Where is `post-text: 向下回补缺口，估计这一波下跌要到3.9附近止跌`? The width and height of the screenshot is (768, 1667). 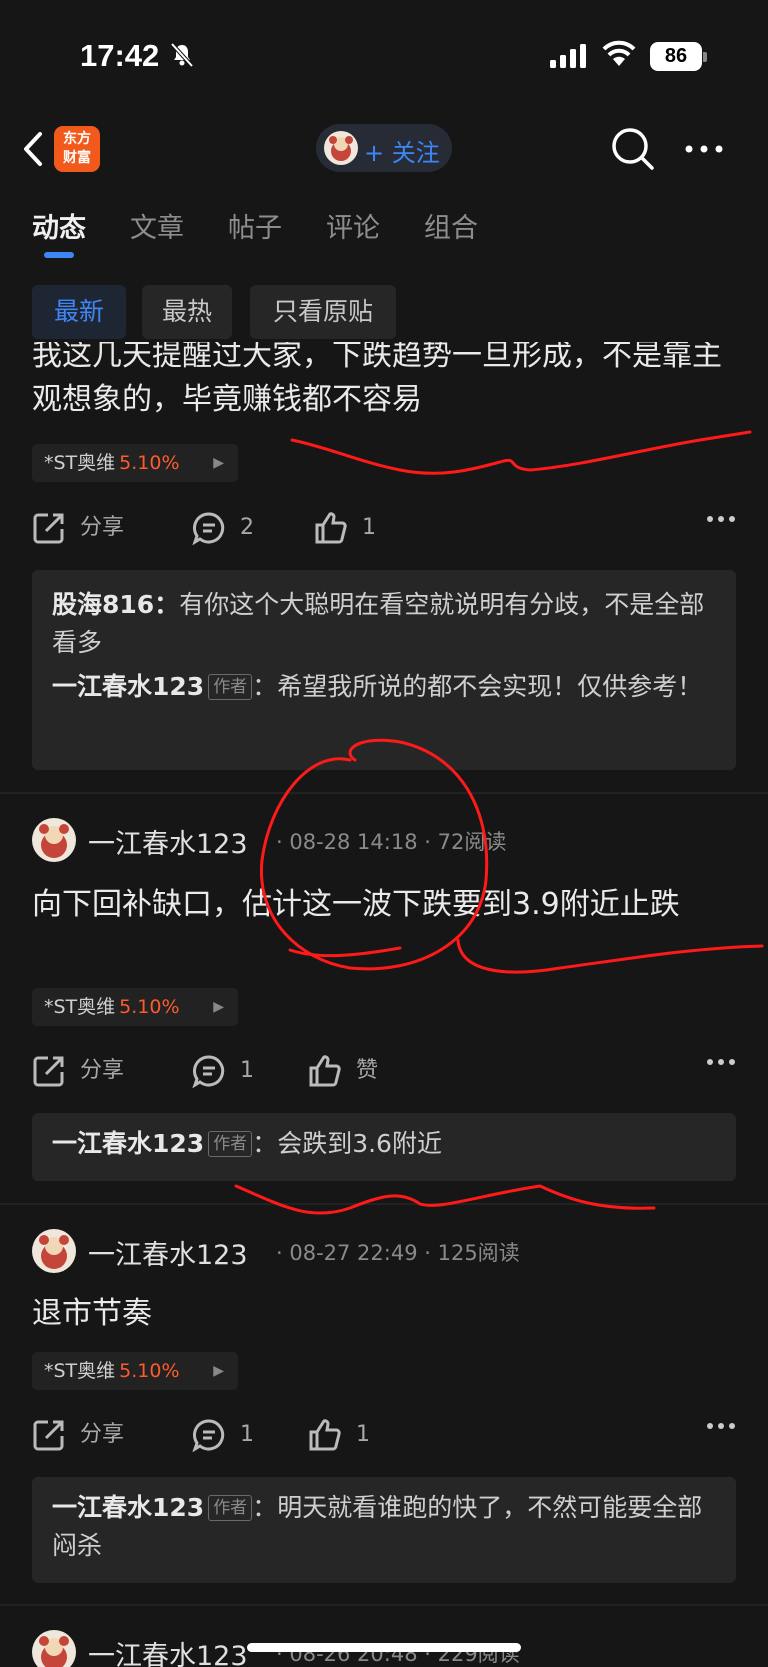
post-text: 向下回补缺口，估计这一波下跌要到3.9附近止跌 is located at coordinates (387, 905).